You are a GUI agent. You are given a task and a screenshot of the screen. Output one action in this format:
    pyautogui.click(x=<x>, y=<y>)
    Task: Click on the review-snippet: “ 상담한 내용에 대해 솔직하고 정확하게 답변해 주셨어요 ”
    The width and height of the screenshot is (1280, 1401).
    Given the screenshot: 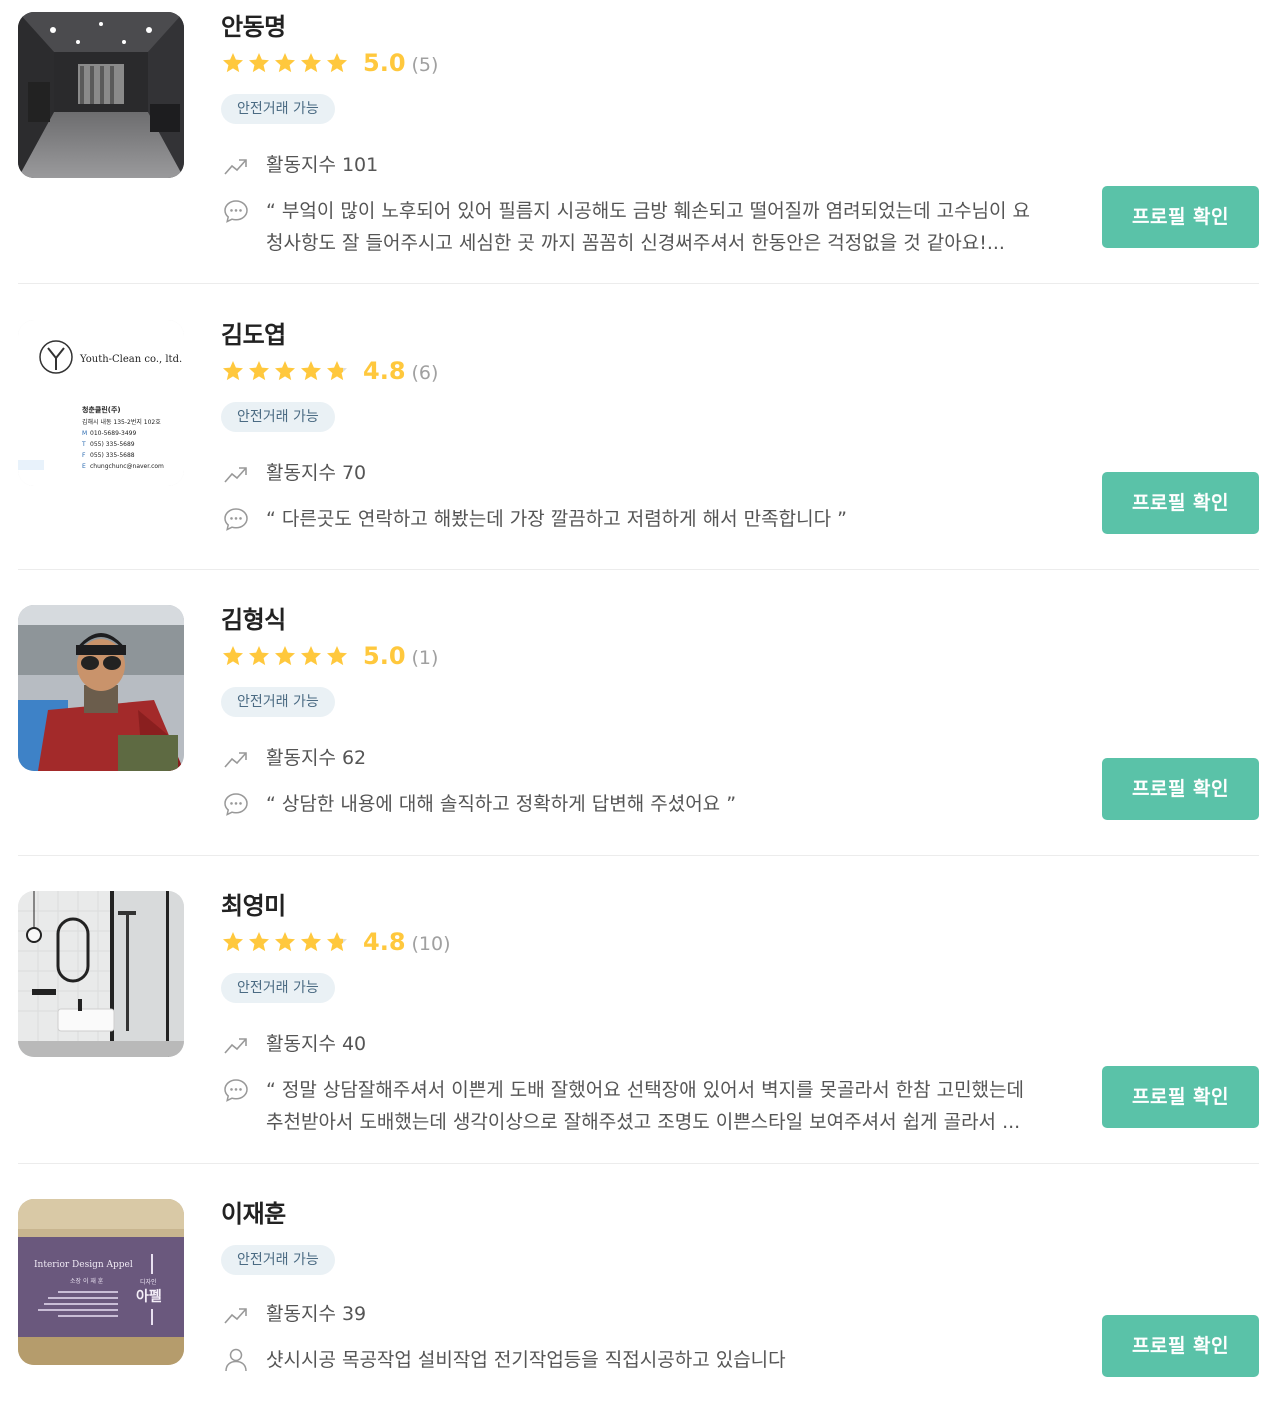 What is the action you would take?
    pyautogui.click(x=634, y=805)
    